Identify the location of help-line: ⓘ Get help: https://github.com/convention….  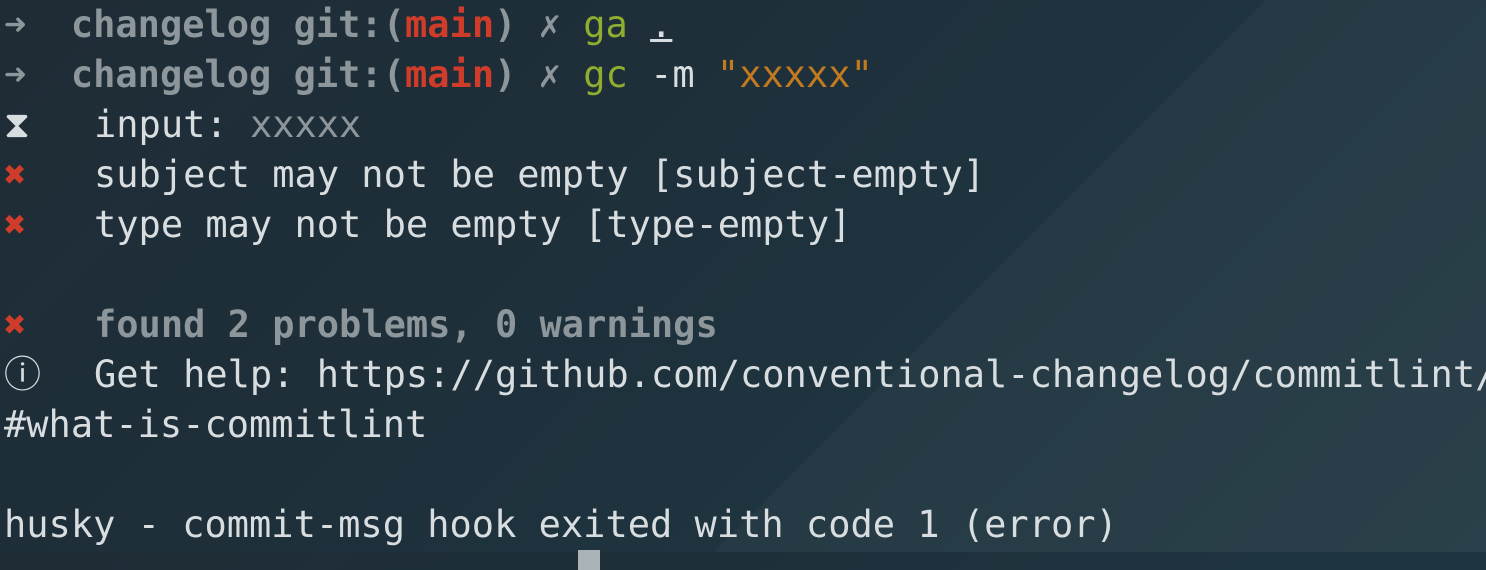
(745, 375).